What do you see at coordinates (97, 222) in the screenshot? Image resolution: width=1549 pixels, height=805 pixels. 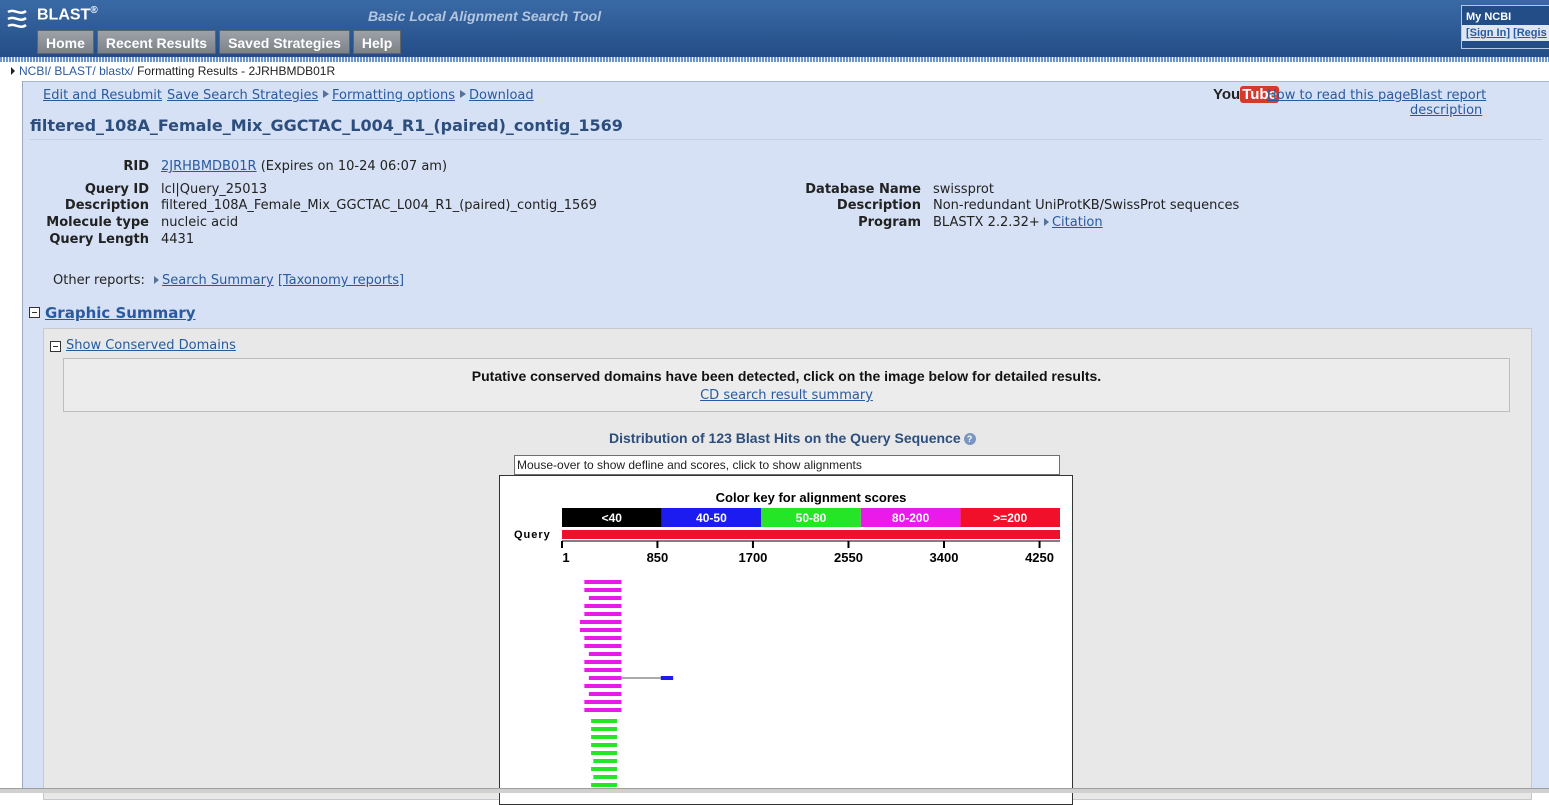 I see `molecule-type-label: Molecule type` at bounding box center [97, 222].